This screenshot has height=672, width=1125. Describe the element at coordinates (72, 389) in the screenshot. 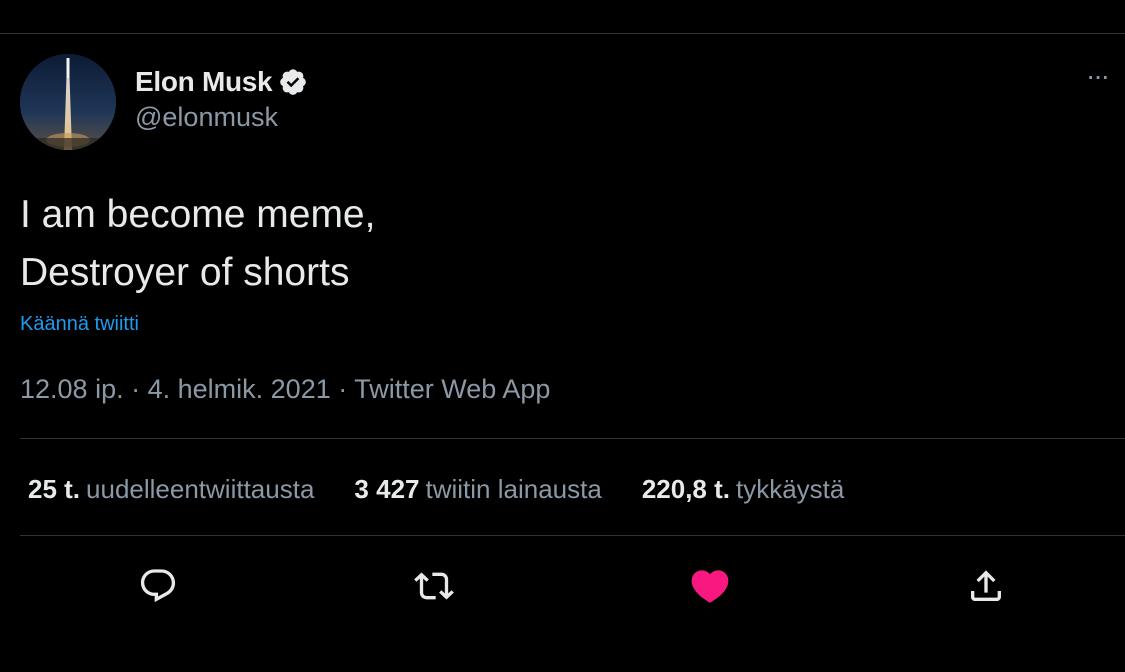

I see `tweet-time: 12.08 ip.` at that location.